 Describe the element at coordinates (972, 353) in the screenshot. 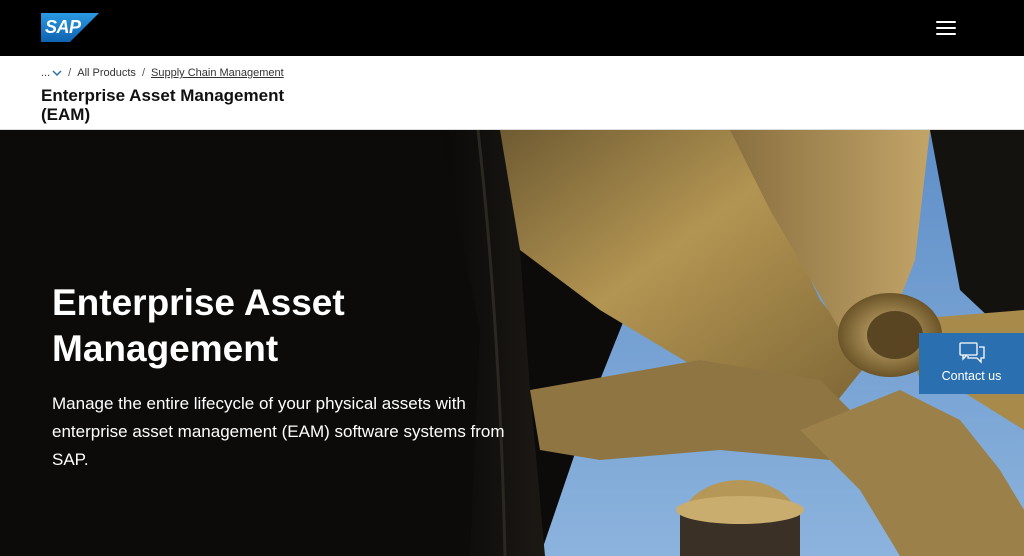

I see `chat-bubbles-icon` at that location.